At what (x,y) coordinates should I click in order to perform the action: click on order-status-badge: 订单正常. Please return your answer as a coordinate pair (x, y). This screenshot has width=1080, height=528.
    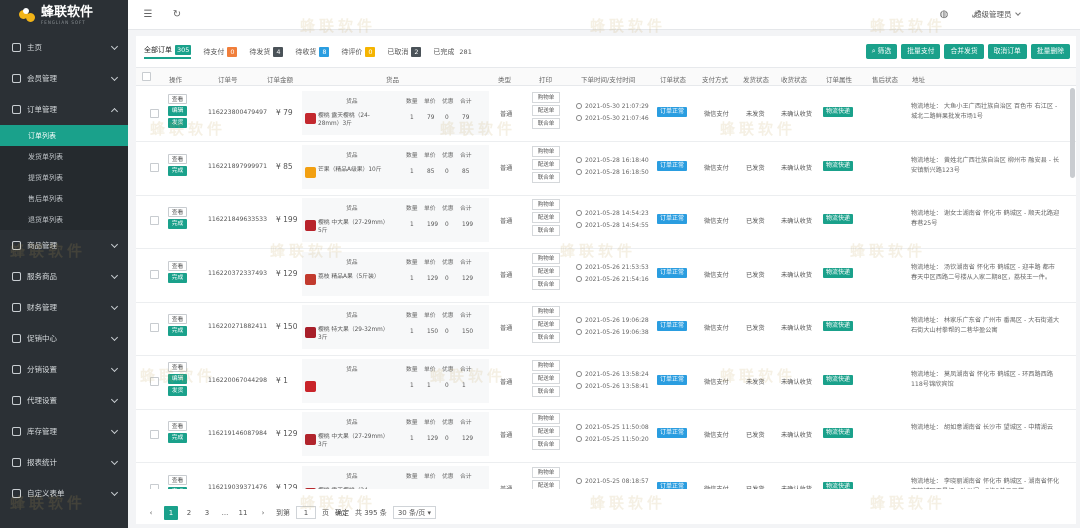
    Looking at the image, I should click on (672, 433).